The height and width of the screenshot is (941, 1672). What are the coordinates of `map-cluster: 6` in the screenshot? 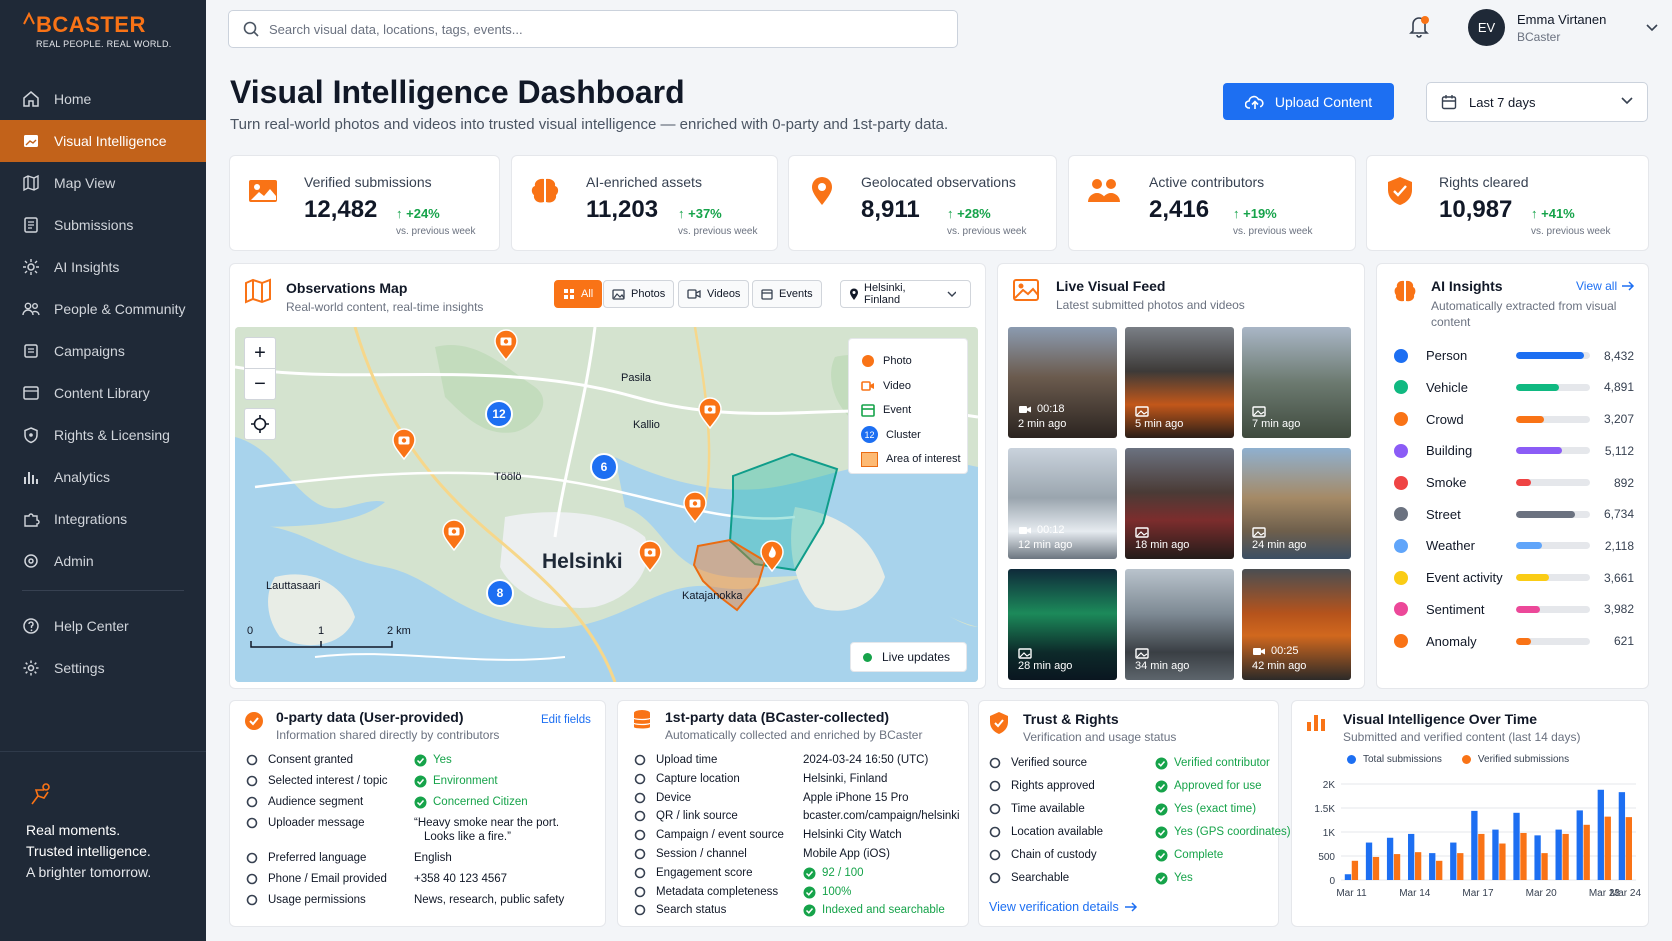 It's located at (604, 467).